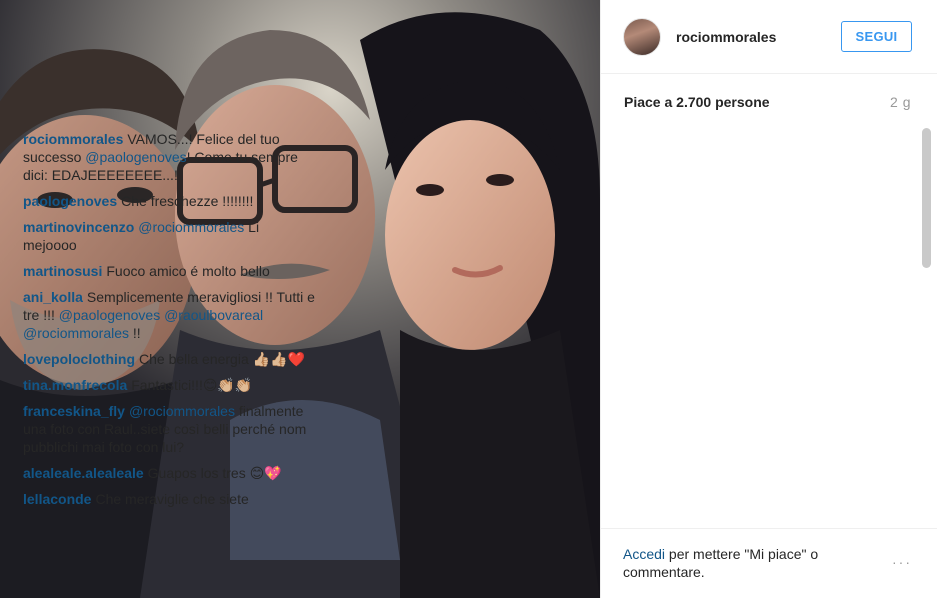  I want to click on comment-text: Che bella energia 👍🏼👍🏼❤️, so click(222, 359).